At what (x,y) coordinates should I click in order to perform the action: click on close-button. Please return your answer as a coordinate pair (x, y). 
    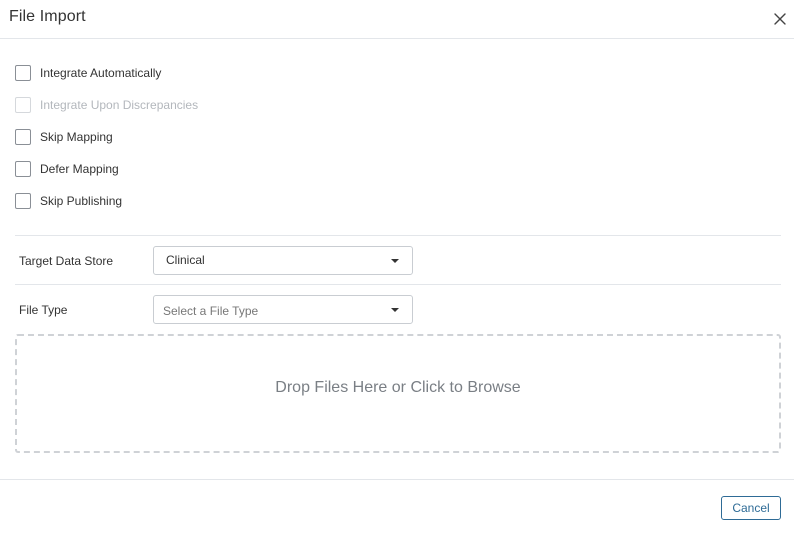
    Looking at the image, I should click on (780, 19).